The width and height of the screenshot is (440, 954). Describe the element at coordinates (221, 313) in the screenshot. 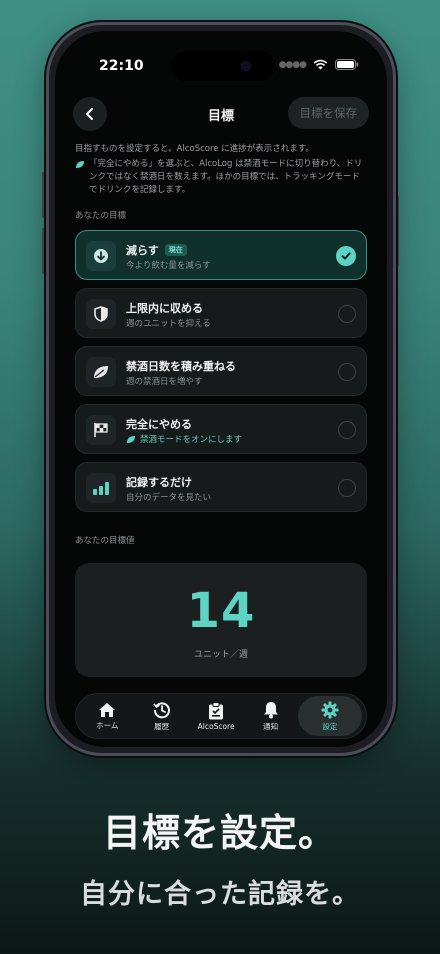

I see `goal-option-stay-within-limit: 上限内に収める 週のユニットを抑える` at that location.